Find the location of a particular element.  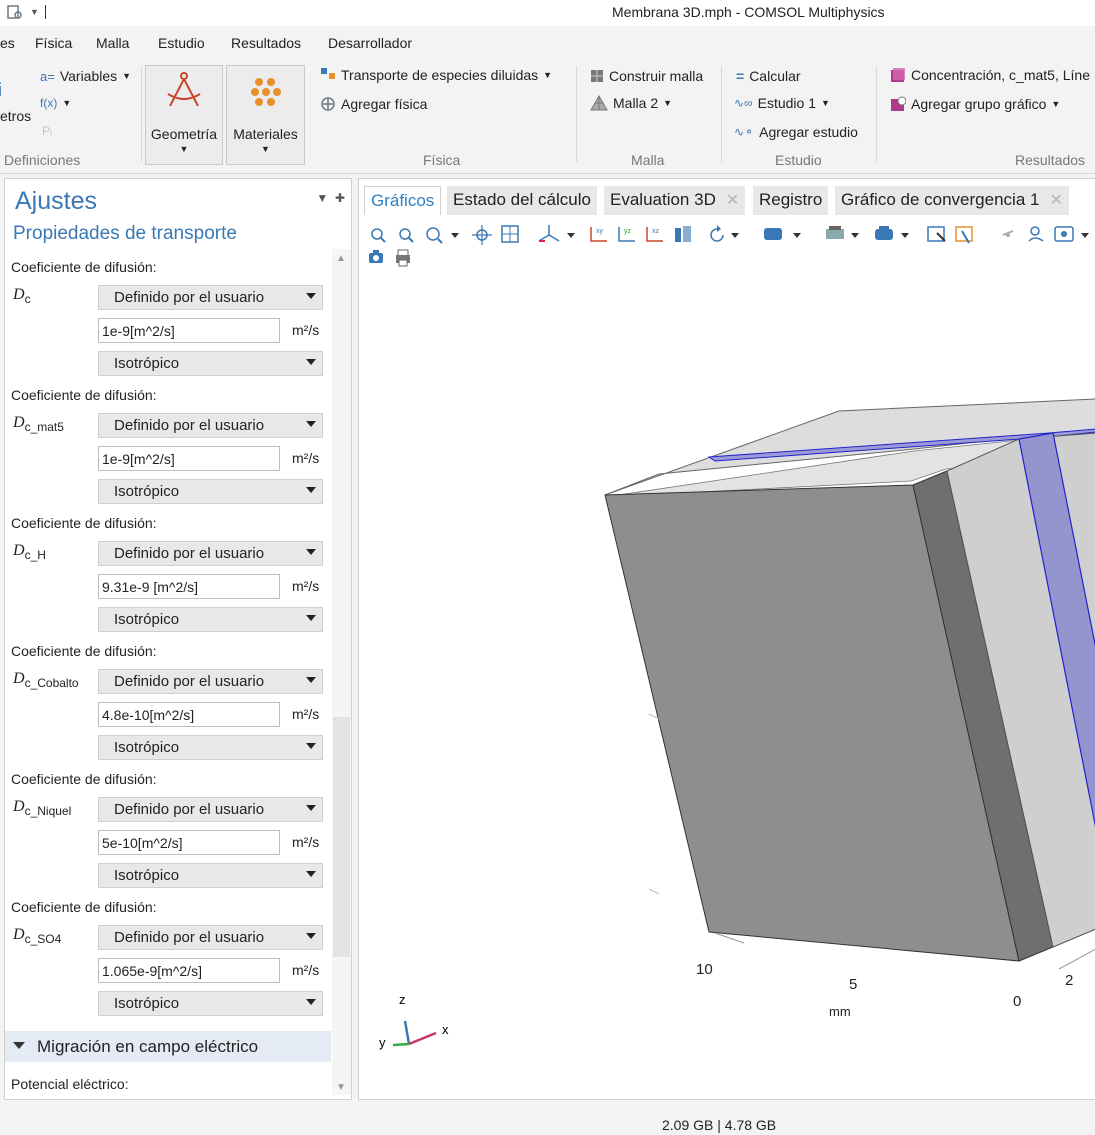

y-label: y is located at coordinates (382, 1042).